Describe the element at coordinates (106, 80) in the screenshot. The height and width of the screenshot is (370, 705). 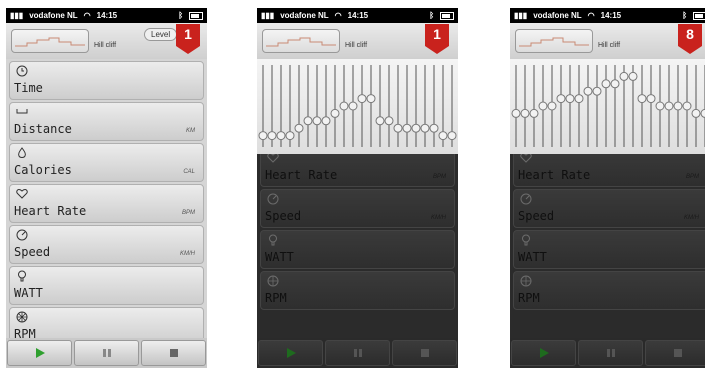
I see `metric-time: Time` at that location.